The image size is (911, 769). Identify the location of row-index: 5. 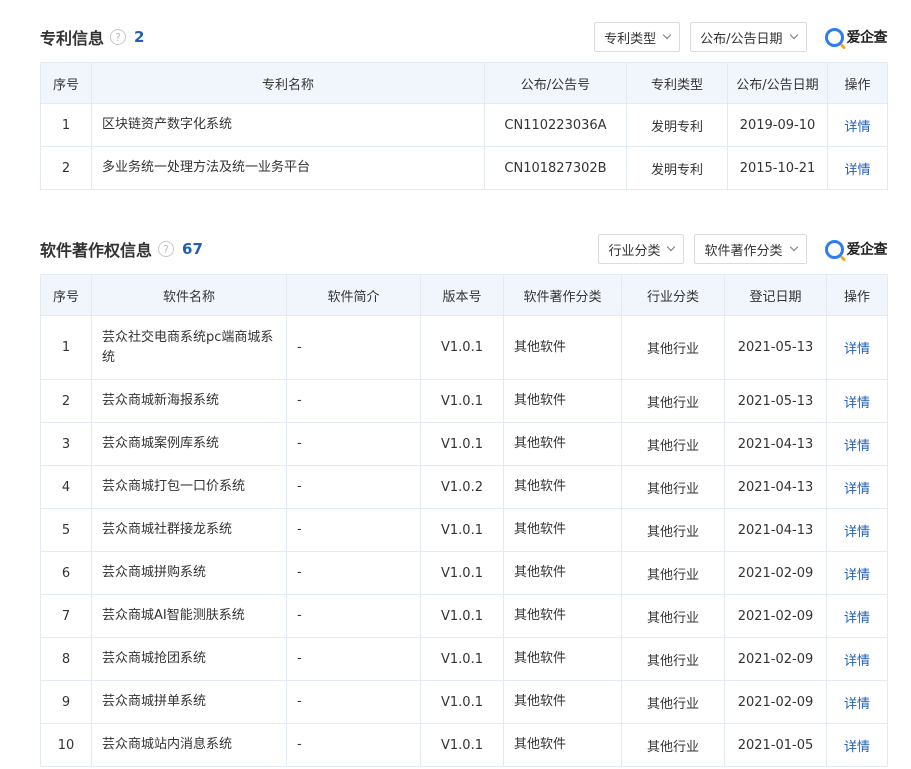
(66, 530).